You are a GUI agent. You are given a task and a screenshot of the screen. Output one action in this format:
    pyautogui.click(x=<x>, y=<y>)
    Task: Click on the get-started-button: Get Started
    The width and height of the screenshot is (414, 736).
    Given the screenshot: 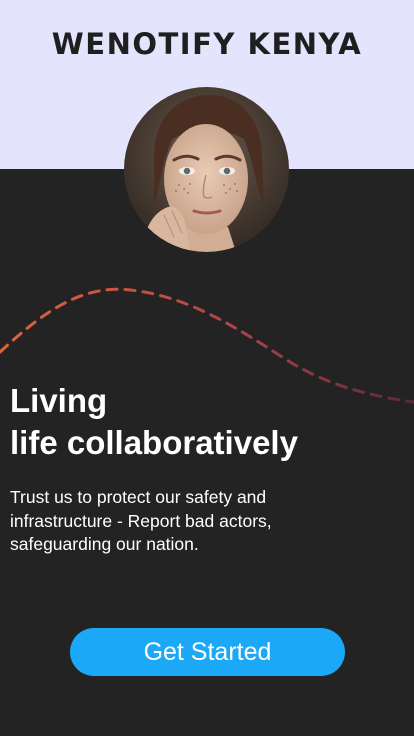 What is the action you would take?
    pyautogui.click(x=207, y=652)
    